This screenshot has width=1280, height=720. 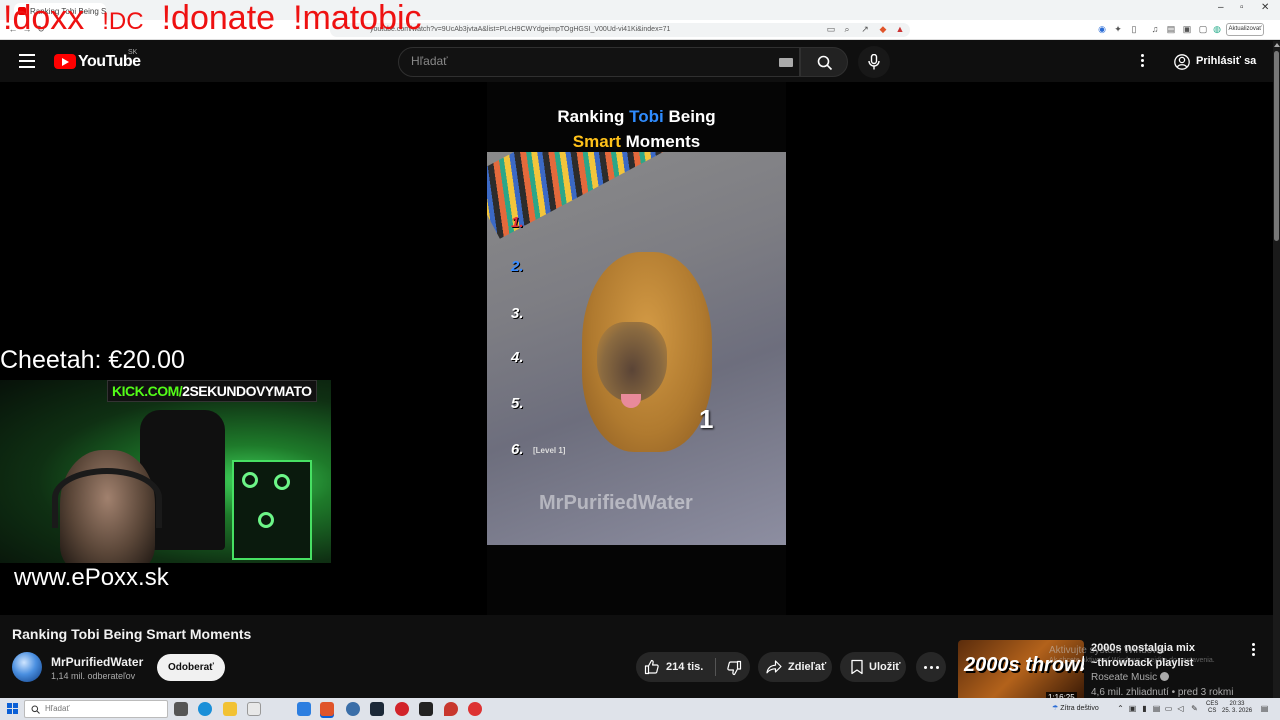 I want to click on minimize-icon: –, so click(x=1221, y=7).